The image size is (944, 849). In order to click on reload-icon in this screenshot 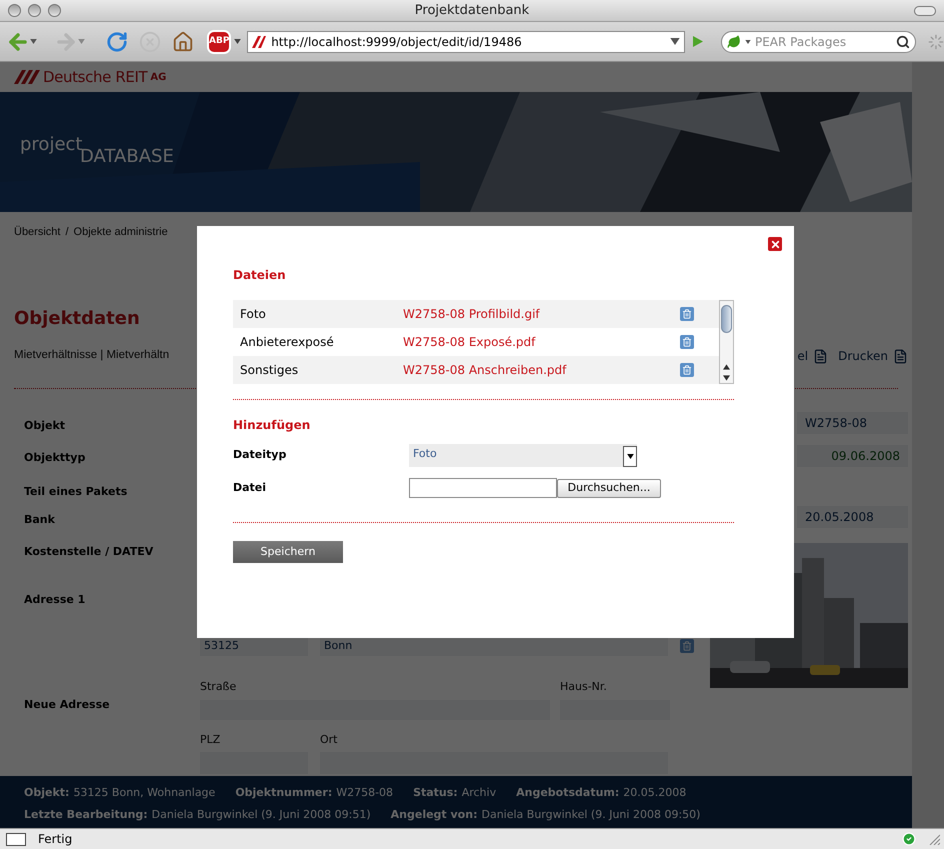, I will do `click(117, 41)`.